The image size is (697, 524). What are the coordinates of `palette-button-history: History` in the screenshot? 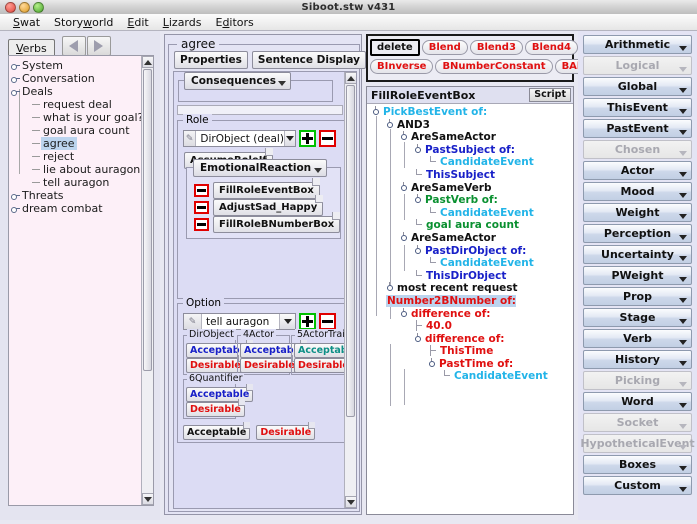 It's located at (637, 359).